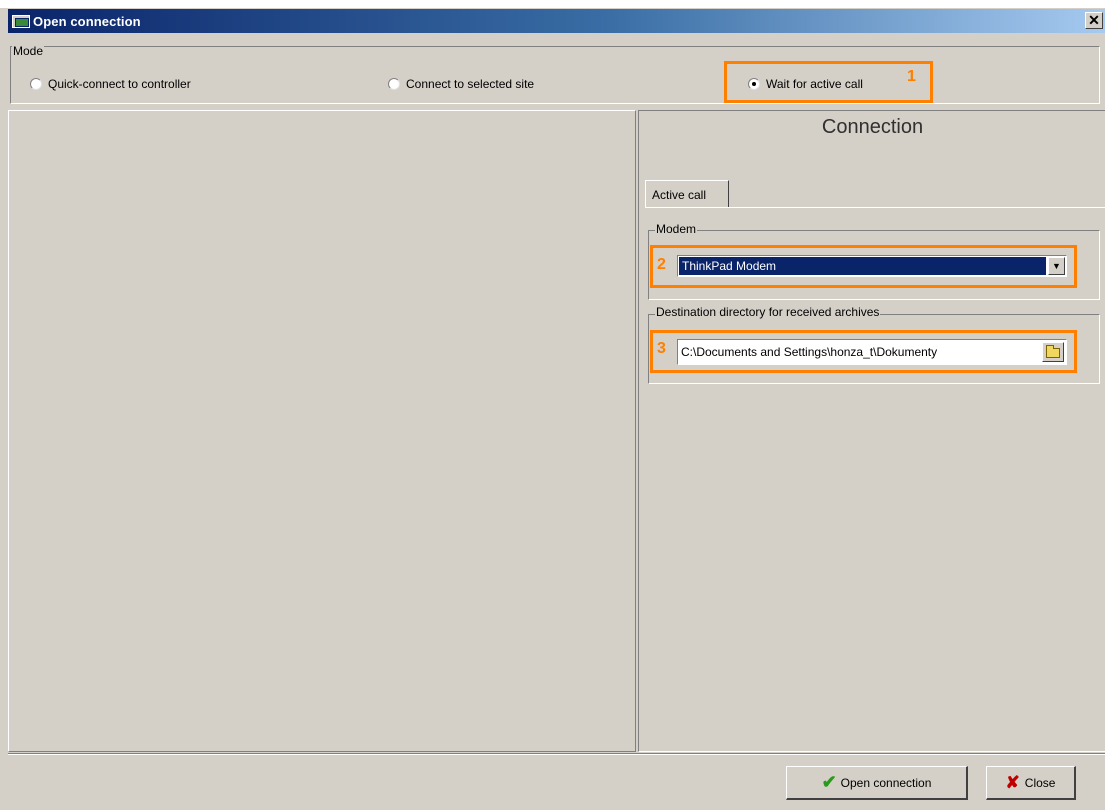 Image resolution: width=1105 pixels, height=810 pixels. What do you see at coordinates (661, 264) in the screenshot?
I see `callout-number-2: 2` at bounding box center [661, 264].